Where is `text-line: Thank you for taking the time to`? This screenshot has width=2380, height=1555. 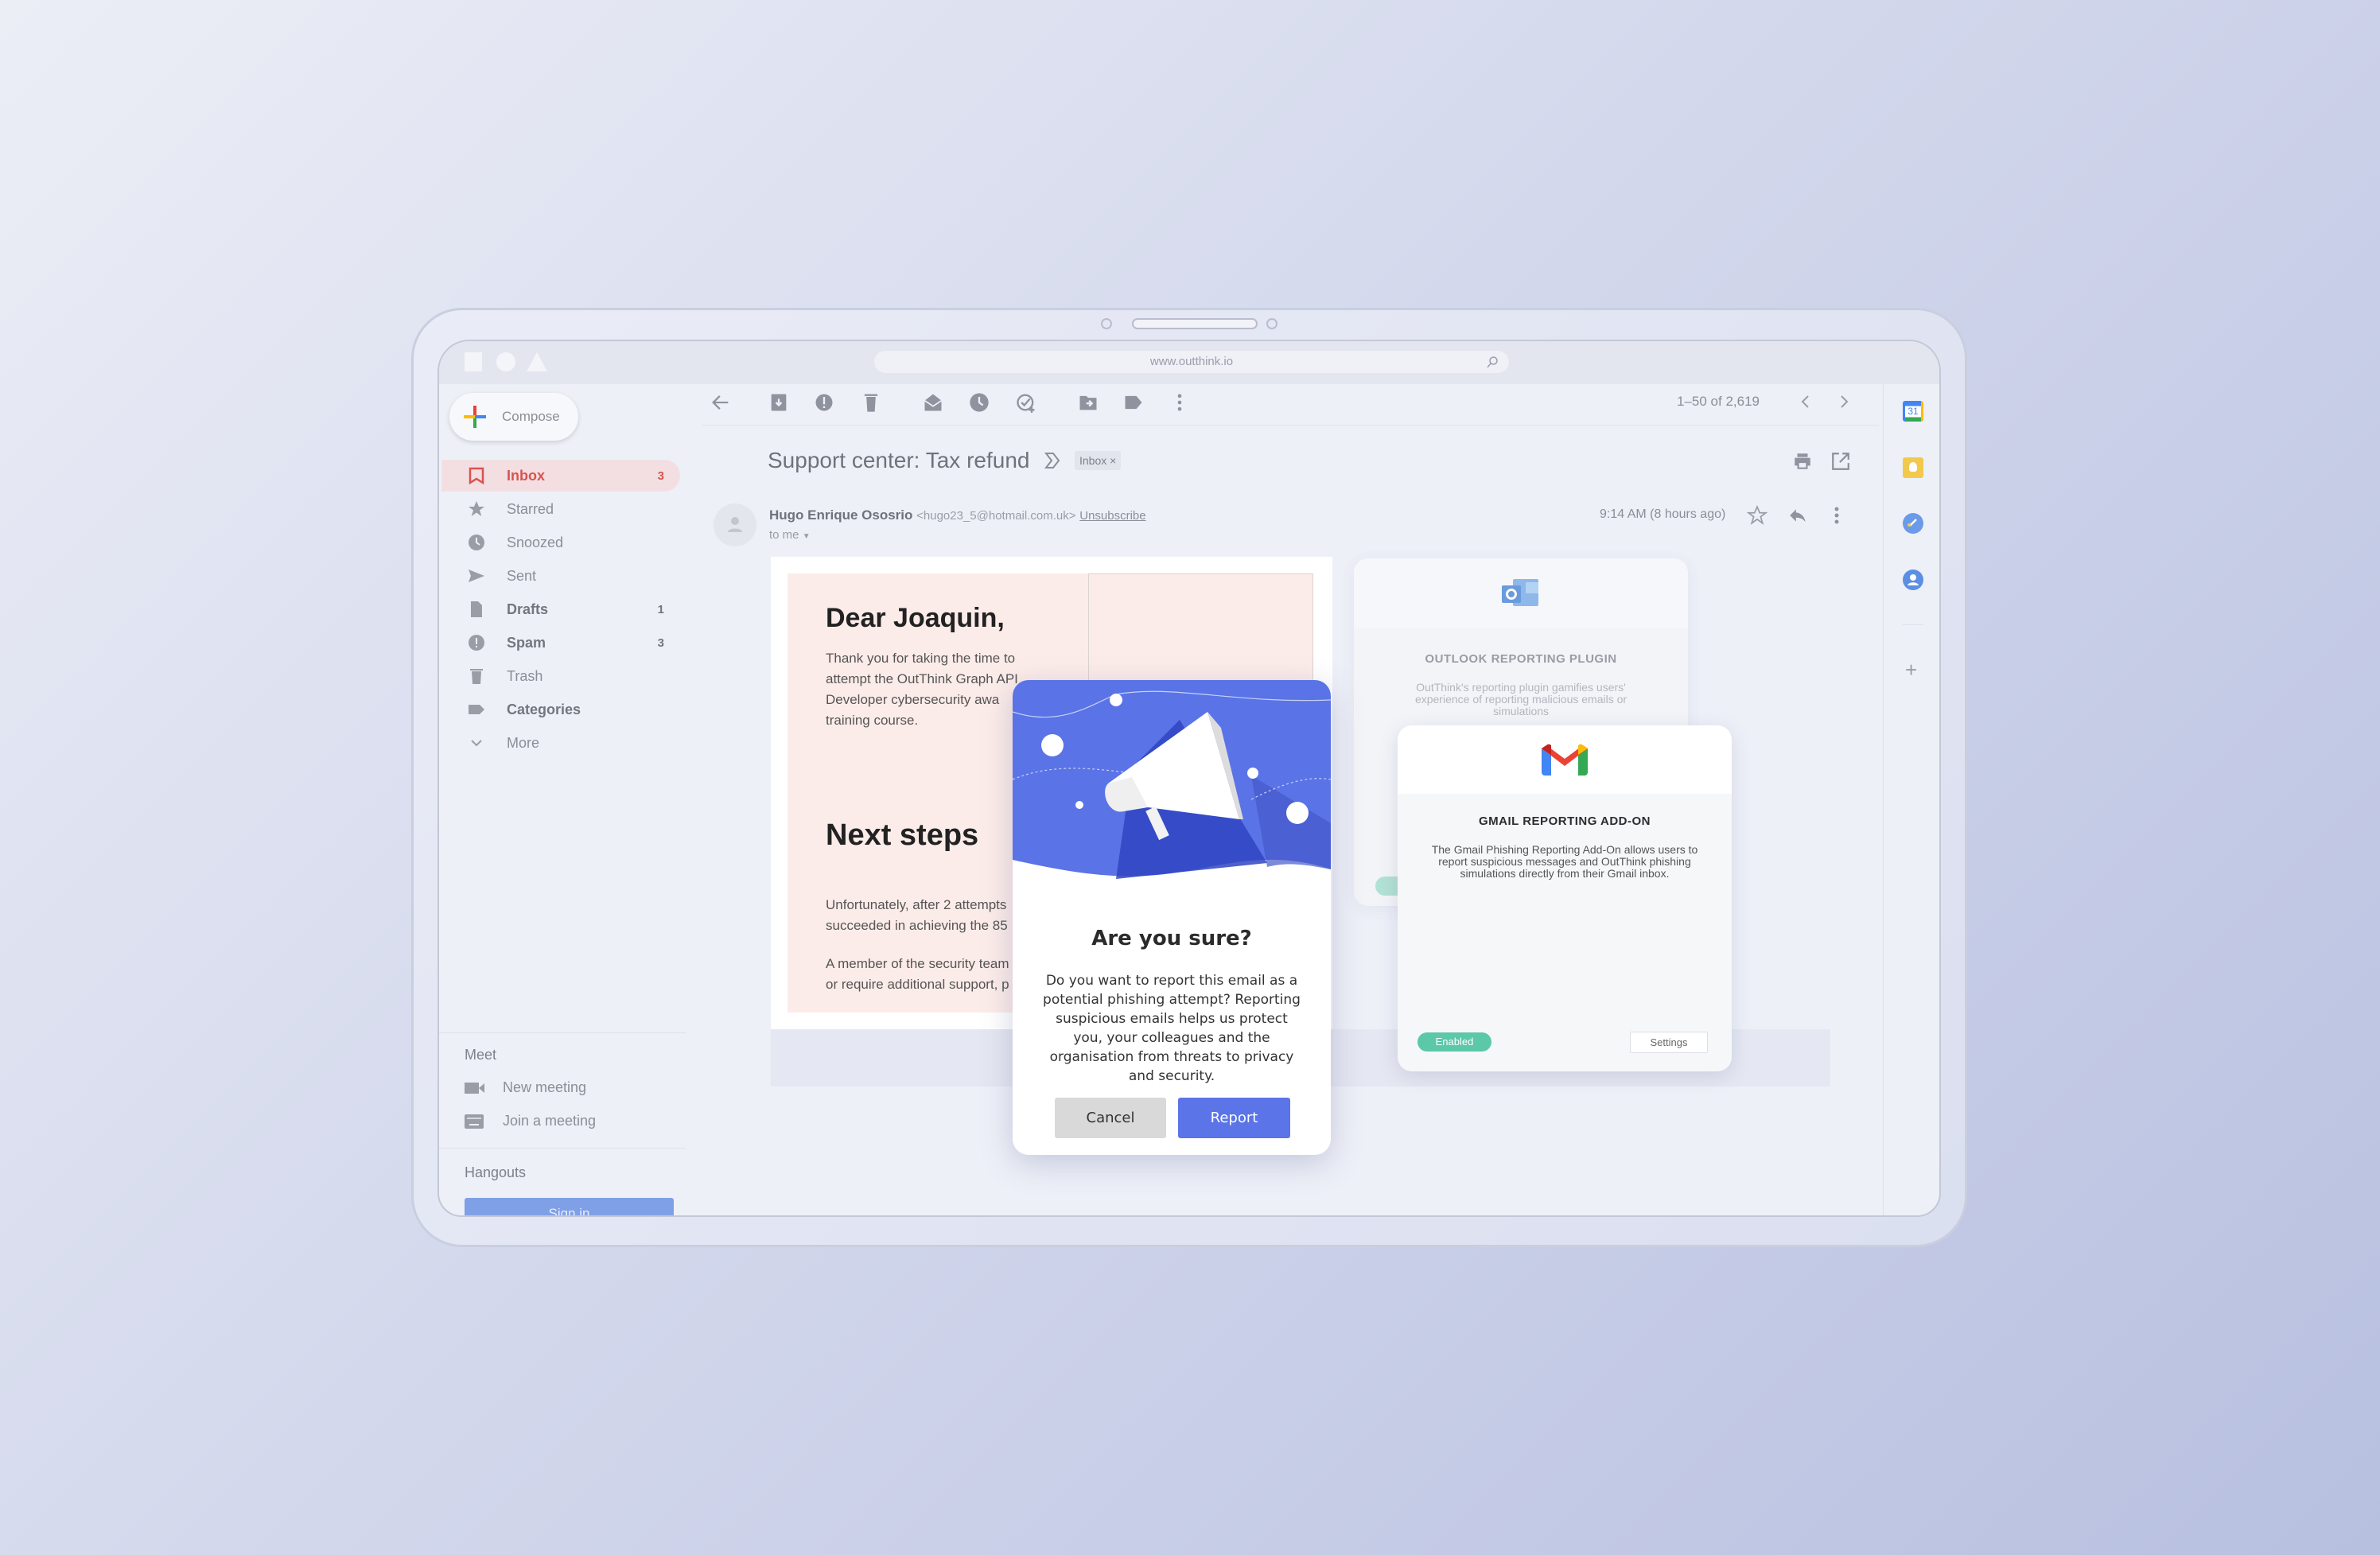 text-line: Thank you for taking the time to is located at coordinates (921, 659).